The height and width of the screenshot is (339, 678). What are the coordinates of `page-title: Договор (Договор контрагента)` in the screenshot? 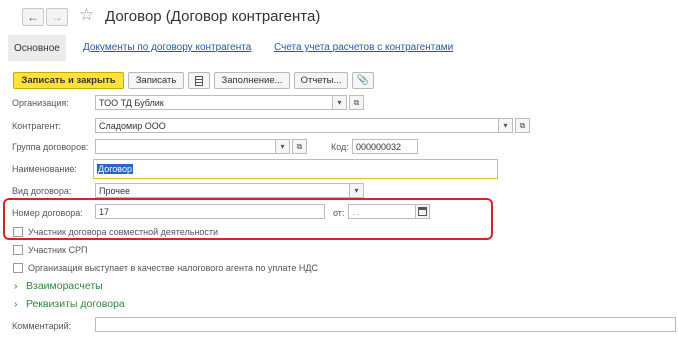 It's located at (213, 16).